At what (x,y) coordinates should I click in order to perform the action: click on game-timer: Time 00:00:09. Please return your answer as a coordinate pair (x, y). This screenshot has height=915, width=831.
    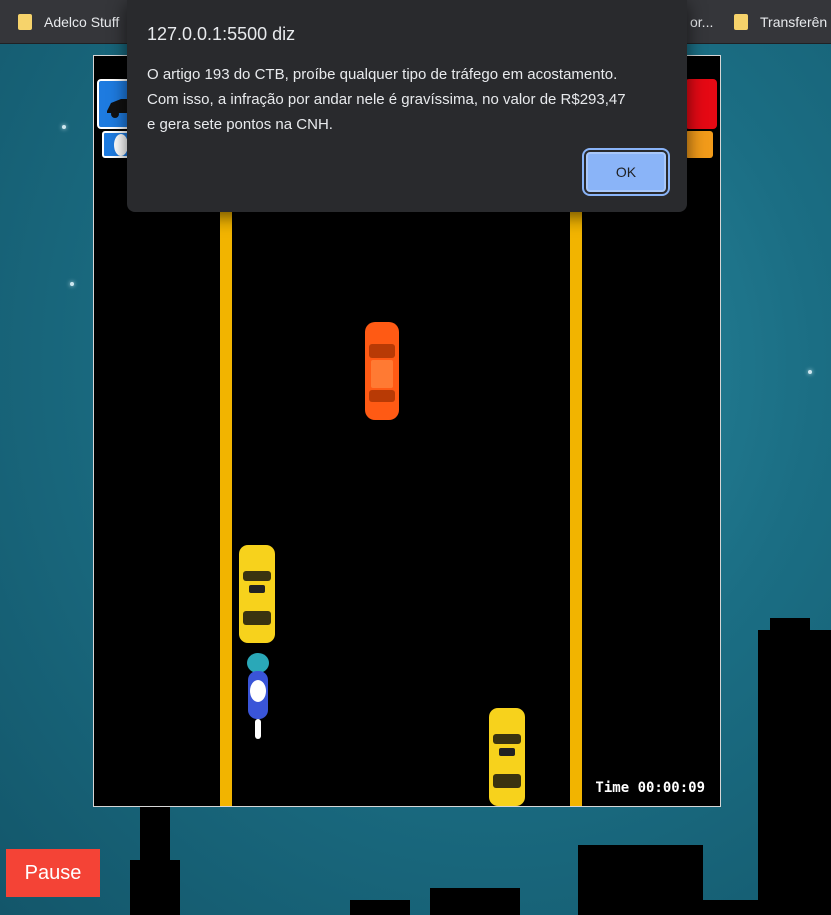
    Looking at the image, I should click on (650, 788).